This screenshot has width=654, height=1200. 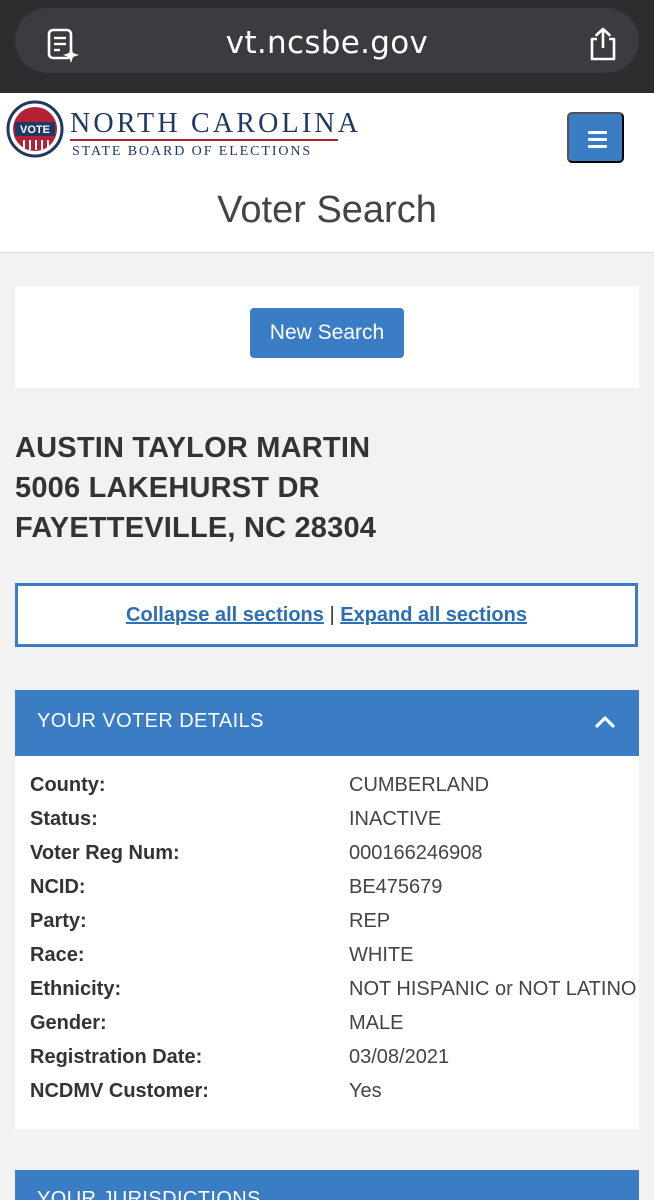 I want to click on detail-row-ncid: NCID: BE475679, so click(x=330, y=893).